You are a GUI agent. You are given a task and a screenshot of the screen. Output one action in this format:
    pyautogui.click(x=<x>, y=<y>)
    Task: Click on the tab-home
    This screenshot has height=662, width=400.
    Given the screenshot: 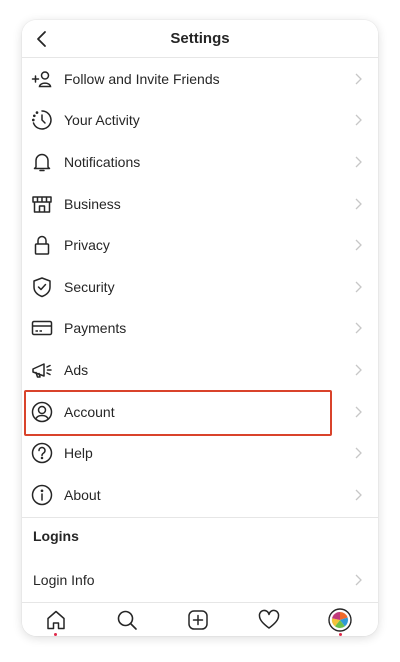 What is the action you would take?
    pyautogui.click(x=56, y=620)
    